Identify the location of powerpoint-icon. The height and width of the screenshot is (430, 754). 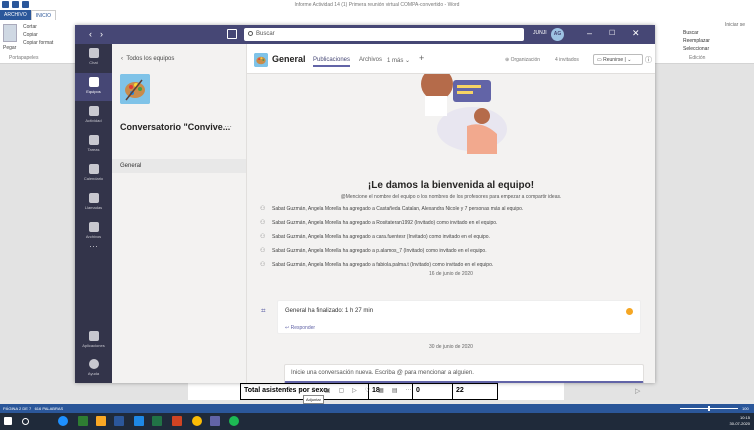
(177, 421).